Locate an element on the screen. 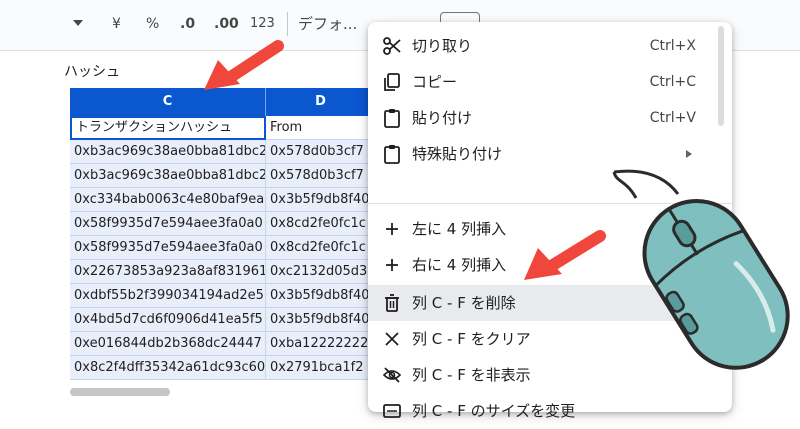 The image size is (800, 429). table-row: 0x4bd5d7cd6f0906d41ea5f5 0x3b5f9db8f40 is located at coordinates (223, 320).